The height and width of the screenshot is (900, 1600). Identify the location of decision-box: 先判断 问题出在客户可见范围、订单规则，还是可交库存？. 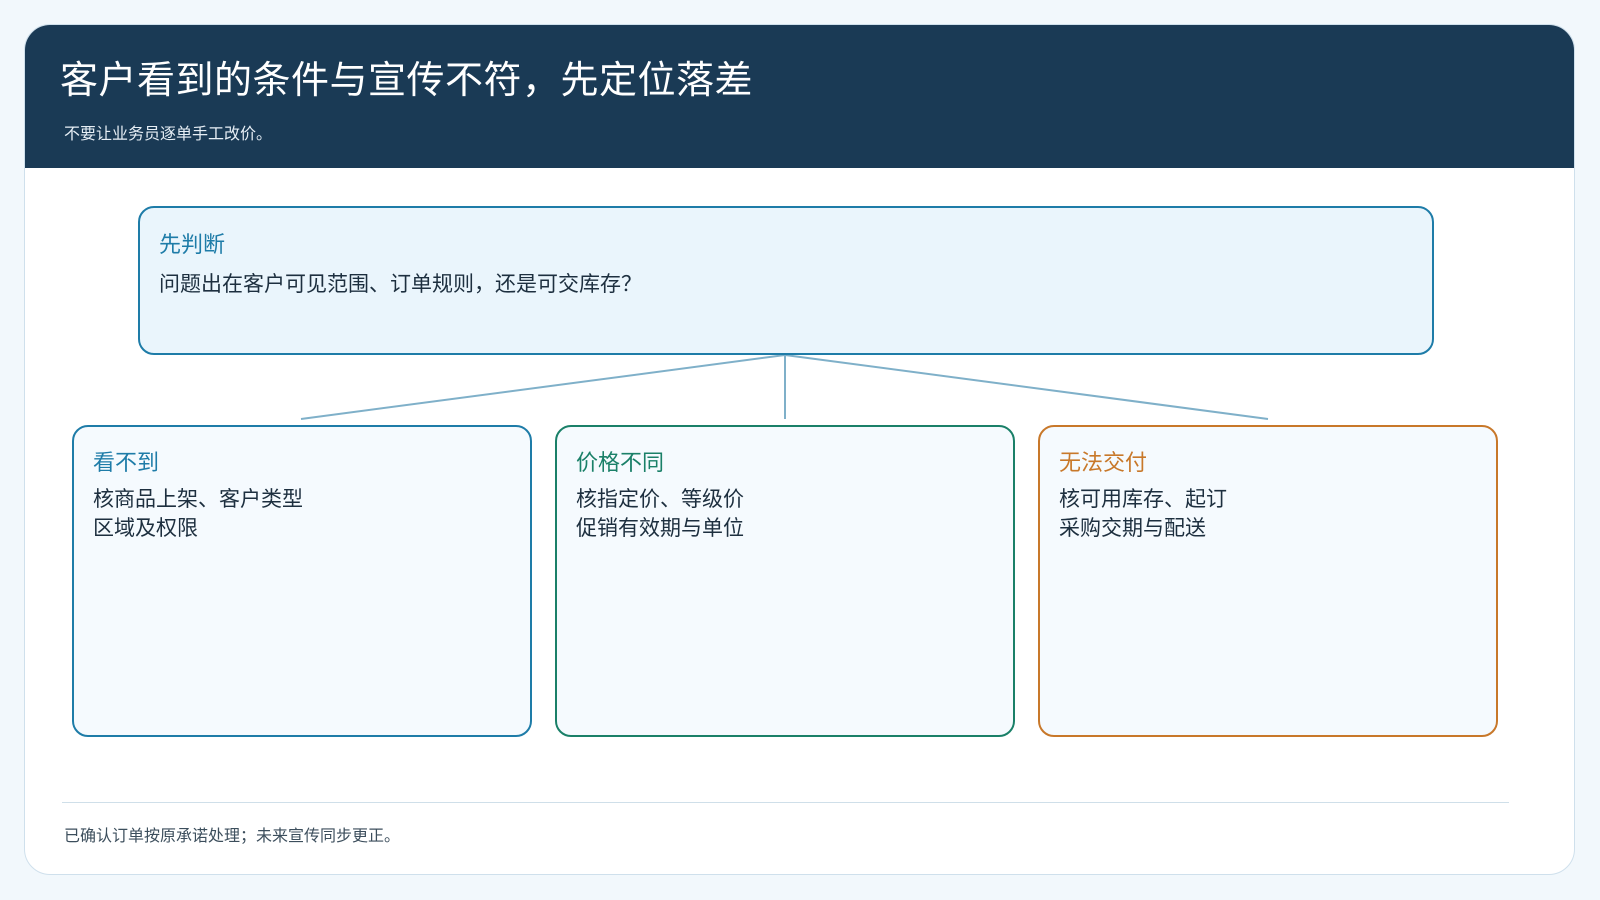
(786, 280).